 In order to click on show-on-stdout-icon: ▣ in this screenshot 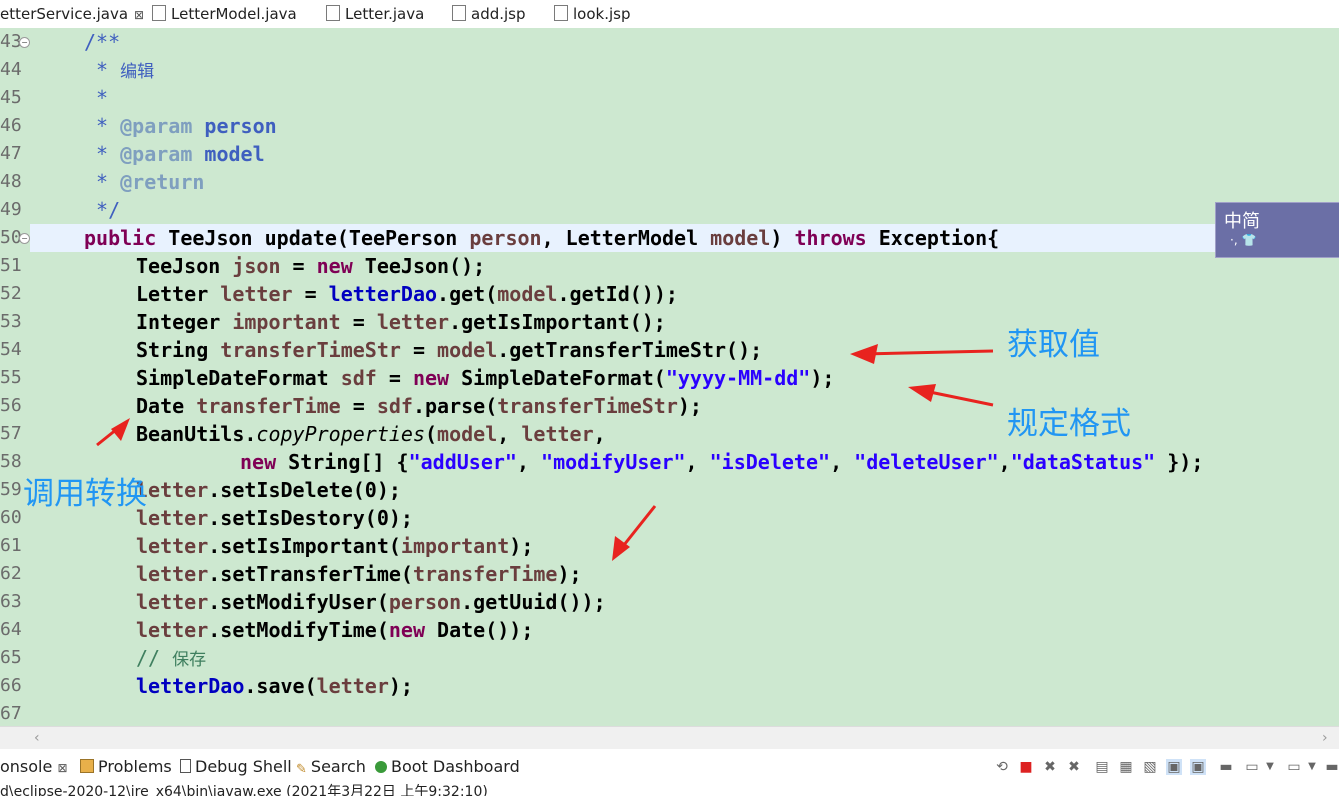, I will do `click(1174, 767)`.